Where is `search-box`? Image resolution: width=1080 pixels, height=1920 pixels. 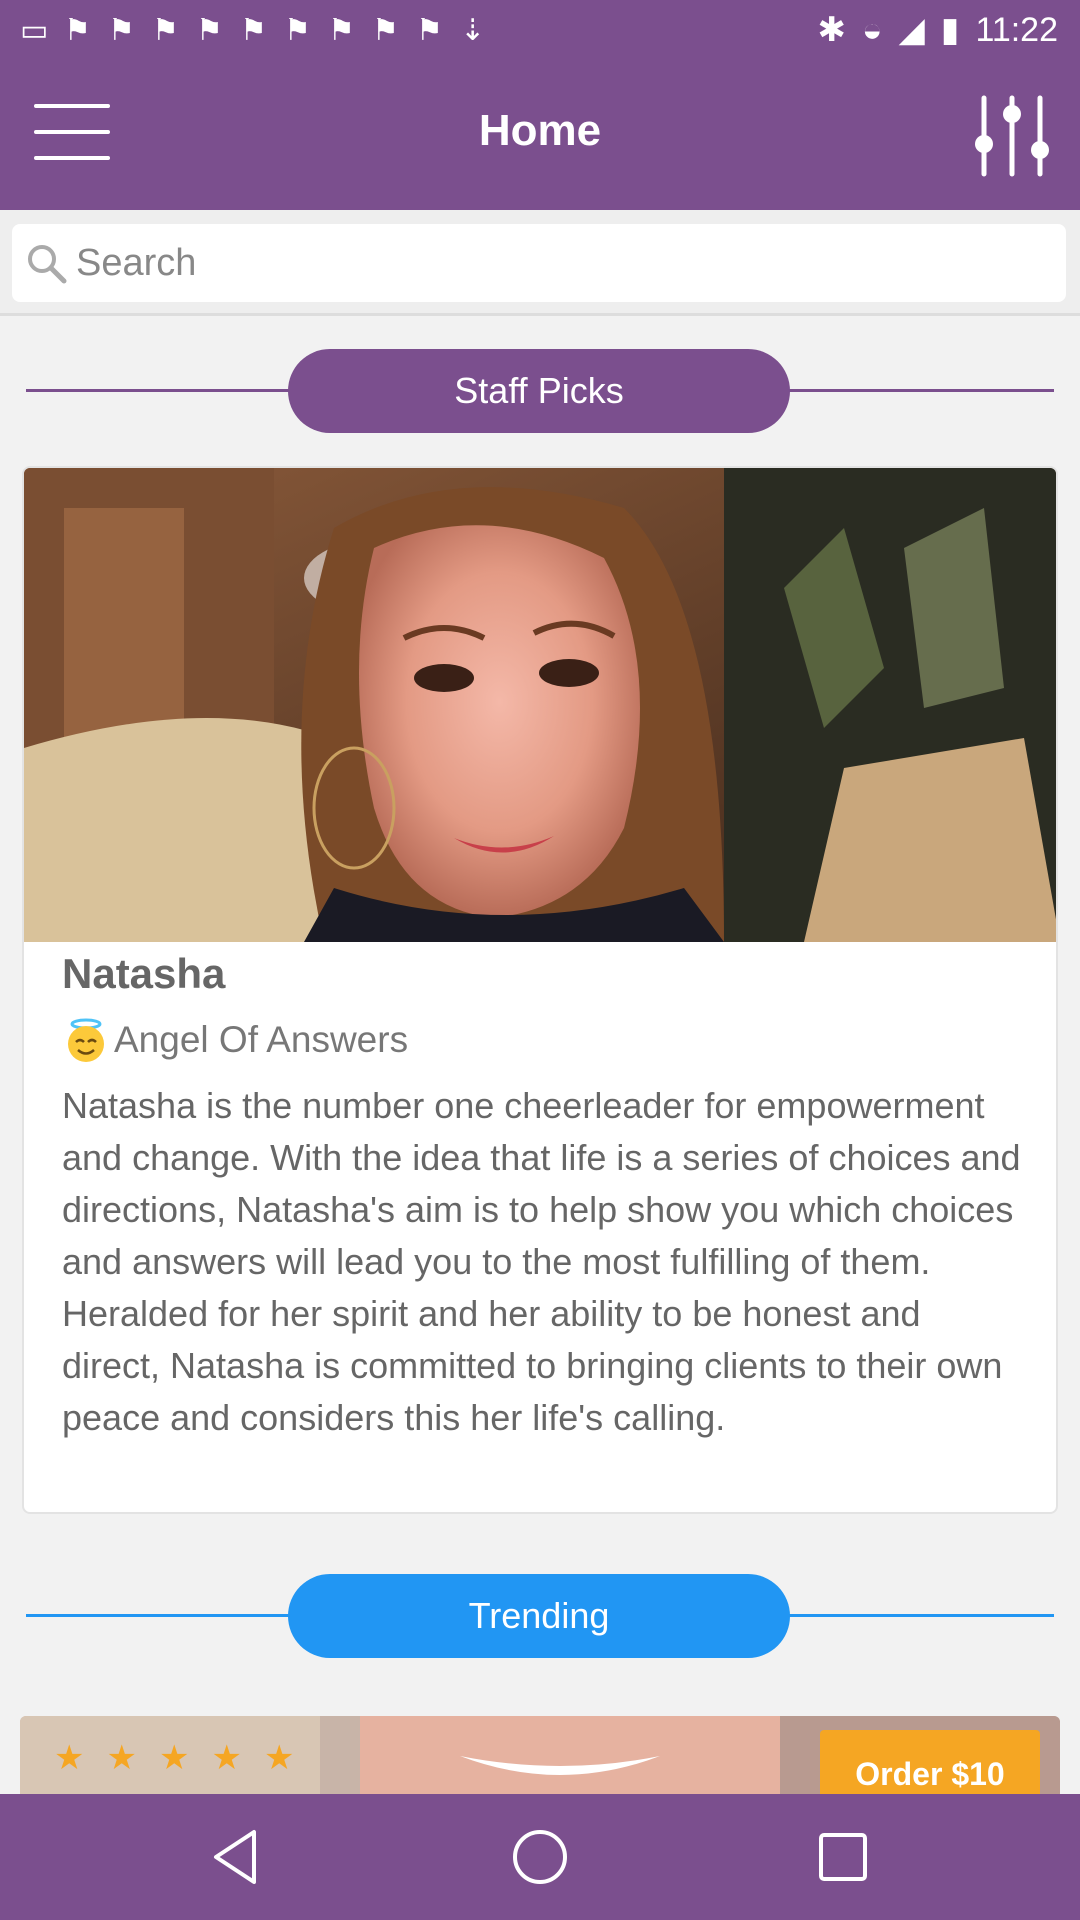 search-box is located at coordinates (539, 263).